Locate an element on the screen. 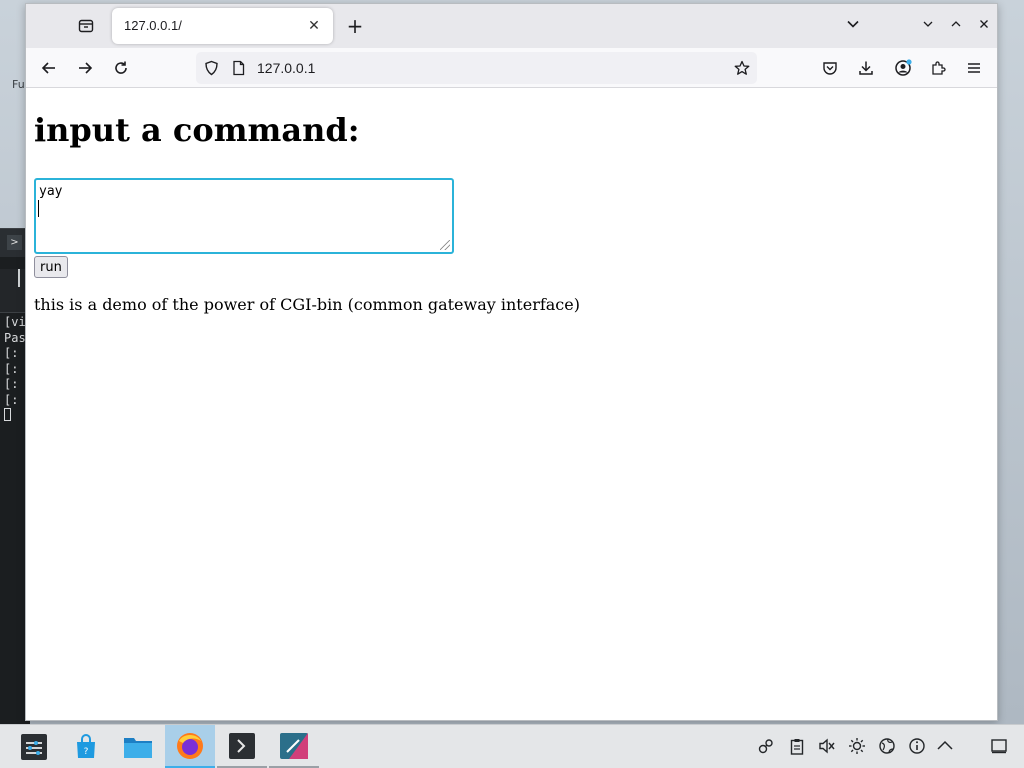 This screenshot has width=1024, height=768. tracking-protection-shield-icon is located at coordinates (211, 68).